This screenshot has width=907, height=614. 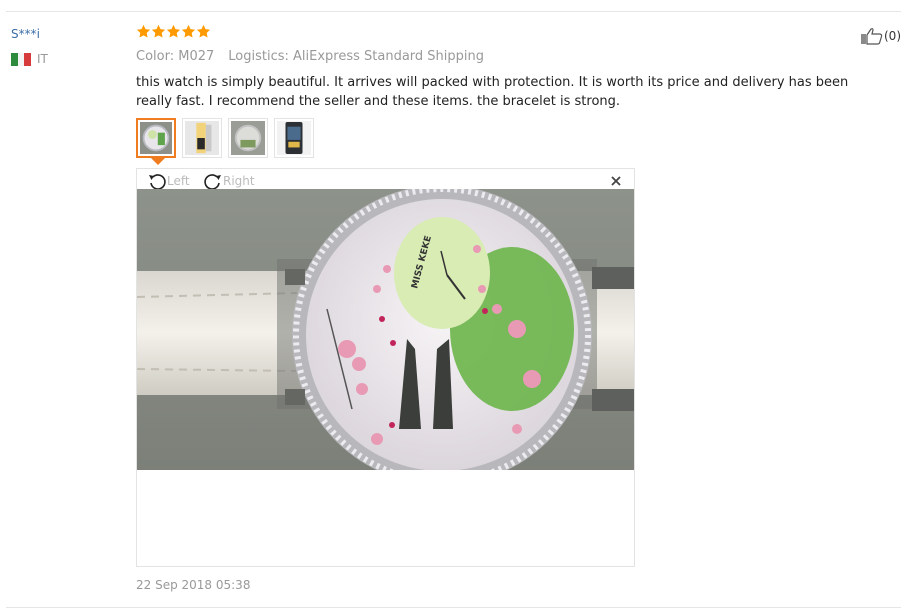 I want to click on bottom-divider, so click(x=453, y=607).